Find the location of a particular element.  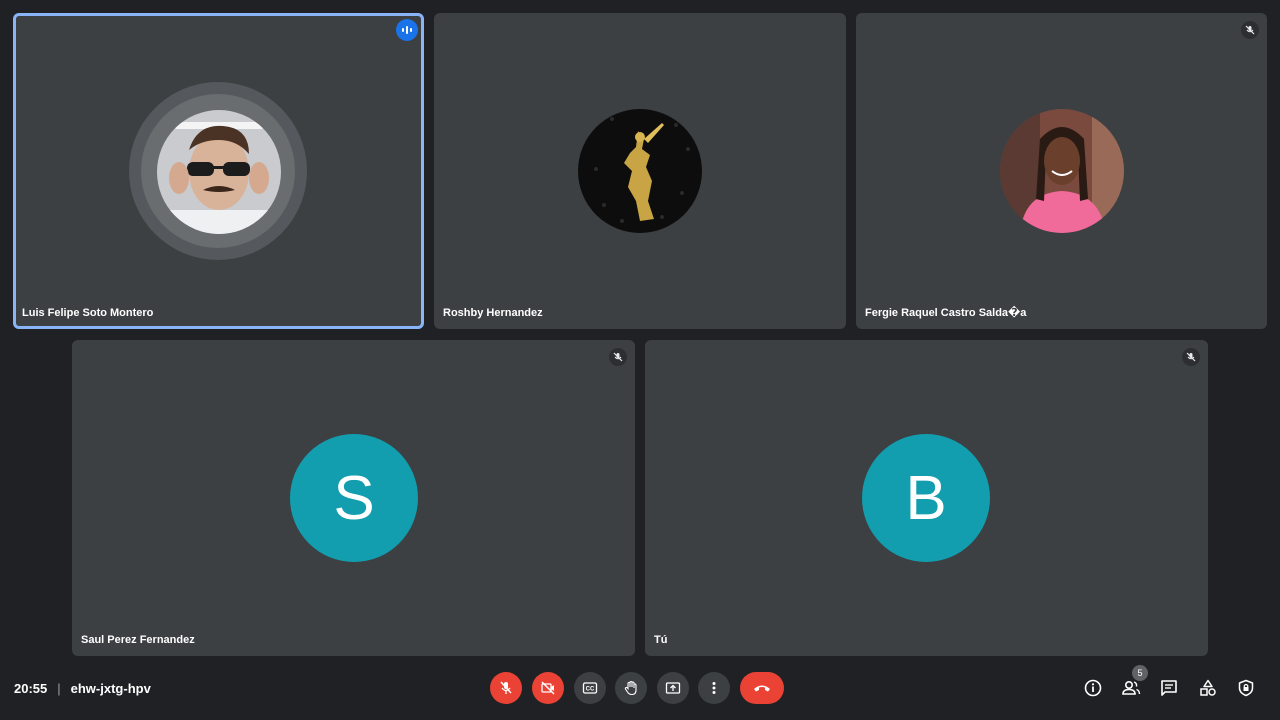

host-controls-icon is located at coordinates (1246, 688).